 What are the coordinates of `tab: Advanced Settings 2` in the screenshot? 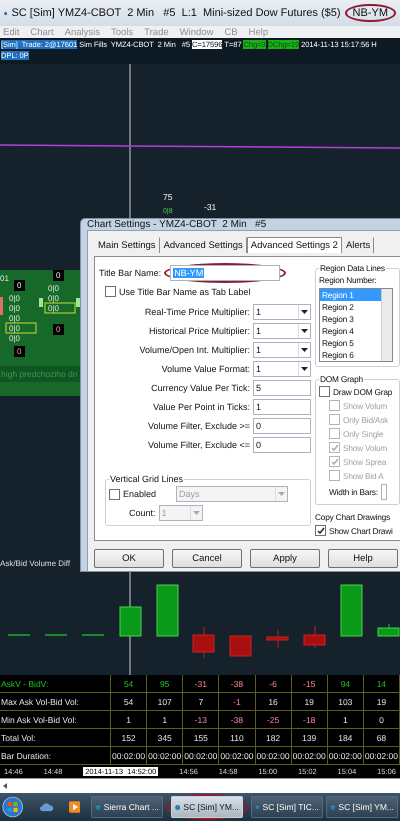 It's located at (294, 245).